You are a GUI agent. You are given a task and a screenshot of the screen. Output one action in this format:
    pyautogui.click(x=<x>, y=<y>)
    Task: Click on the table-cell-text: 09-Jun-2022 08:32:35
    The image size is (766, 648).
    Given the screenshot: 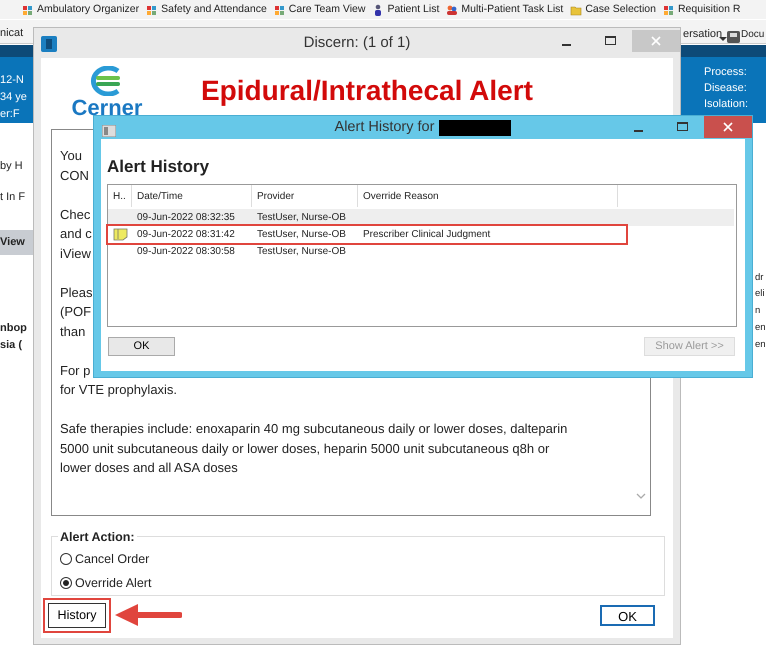 What is the action you would take?
    pyautogui.click(x=186, y=218)
    